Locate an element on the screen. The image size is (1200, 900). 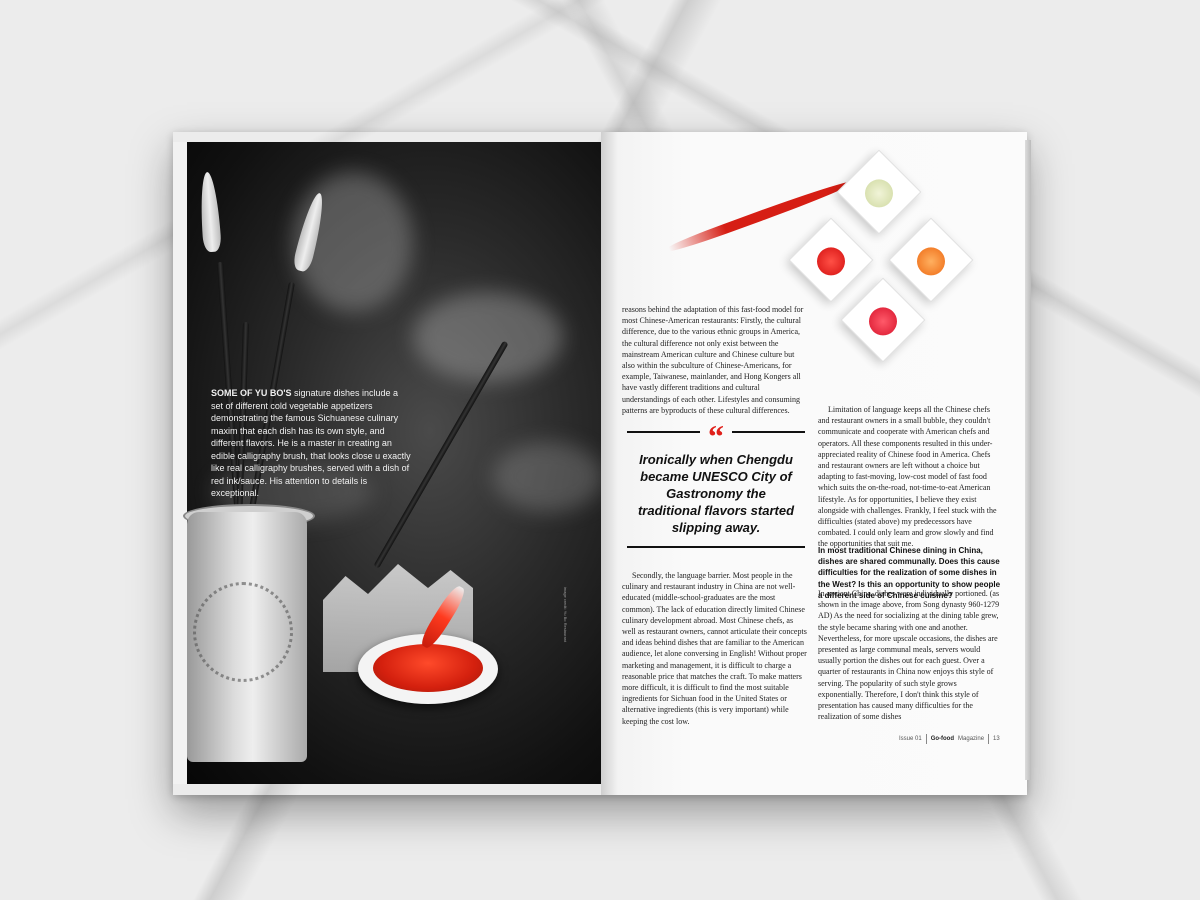
background-blur is located at coordinates (547, 477).